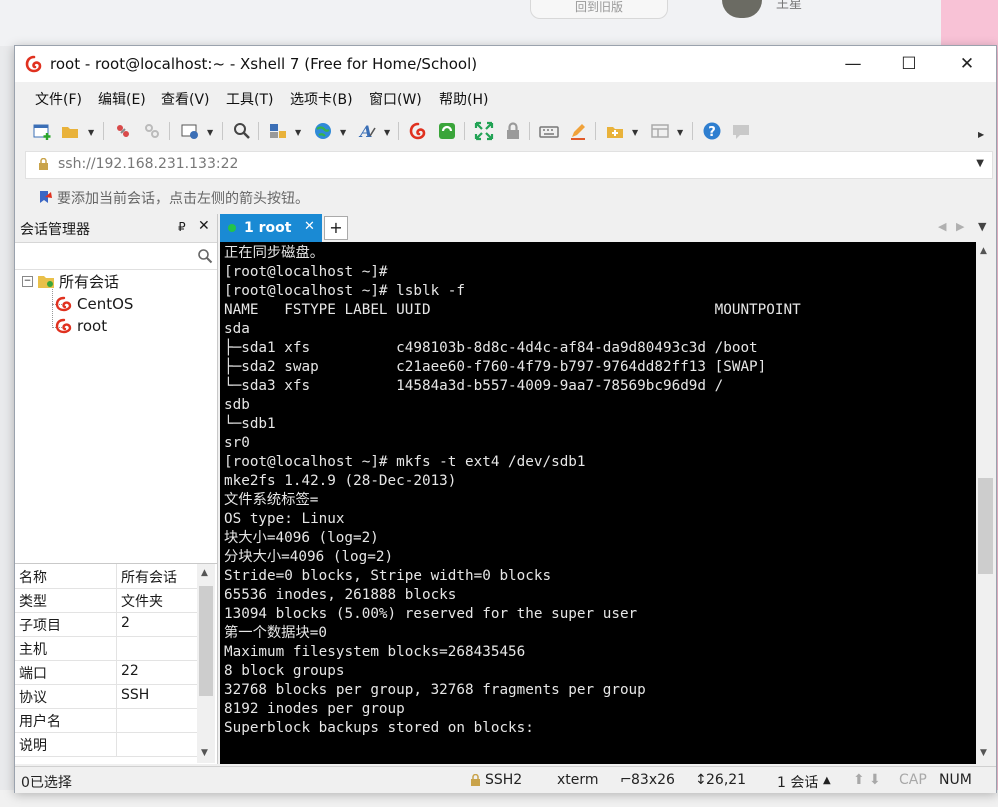 This screenshot has width=998, height=807. What do you see at coordinates (636, 132) in the screenshot?
I see `add-folder-dropdown-icon: ▼` at bounding box center [636, 132].